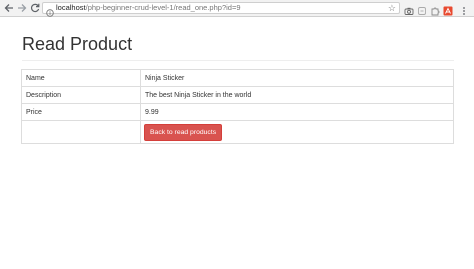  Describe the element at coordinates (9, 8) in the screenshot. I see `back-arrow-icon` at that location.